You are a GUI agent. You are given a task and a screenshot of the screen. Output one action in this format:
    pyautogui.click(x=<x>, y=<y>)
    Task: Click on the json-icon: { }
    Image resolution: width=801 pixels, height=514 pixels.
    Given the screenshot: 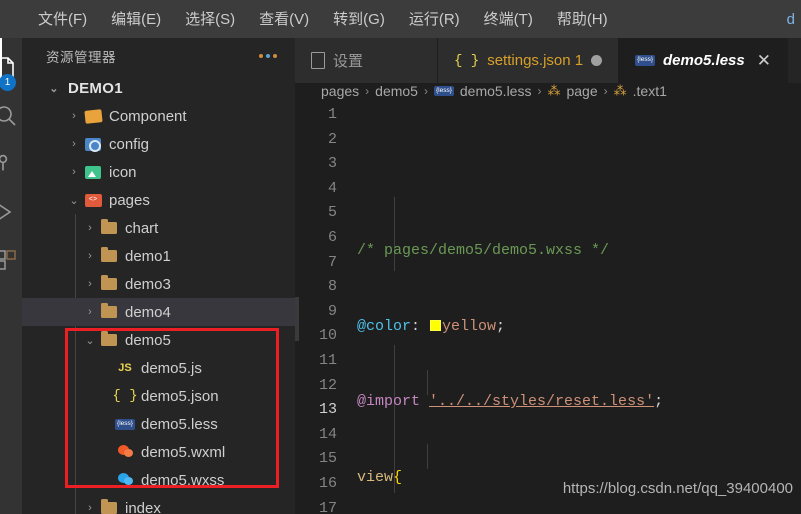 What is the action you would take?
    pyautogui.click(x=467, y=60)
    